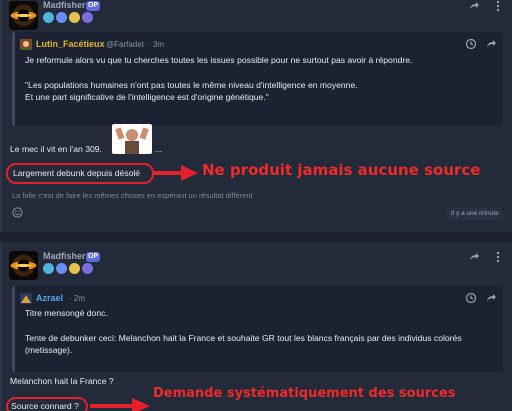 This screenshot has width=512, height=411. I want to click on highlighted-message: Largement debunk depuis désolé, so click(77, 173).